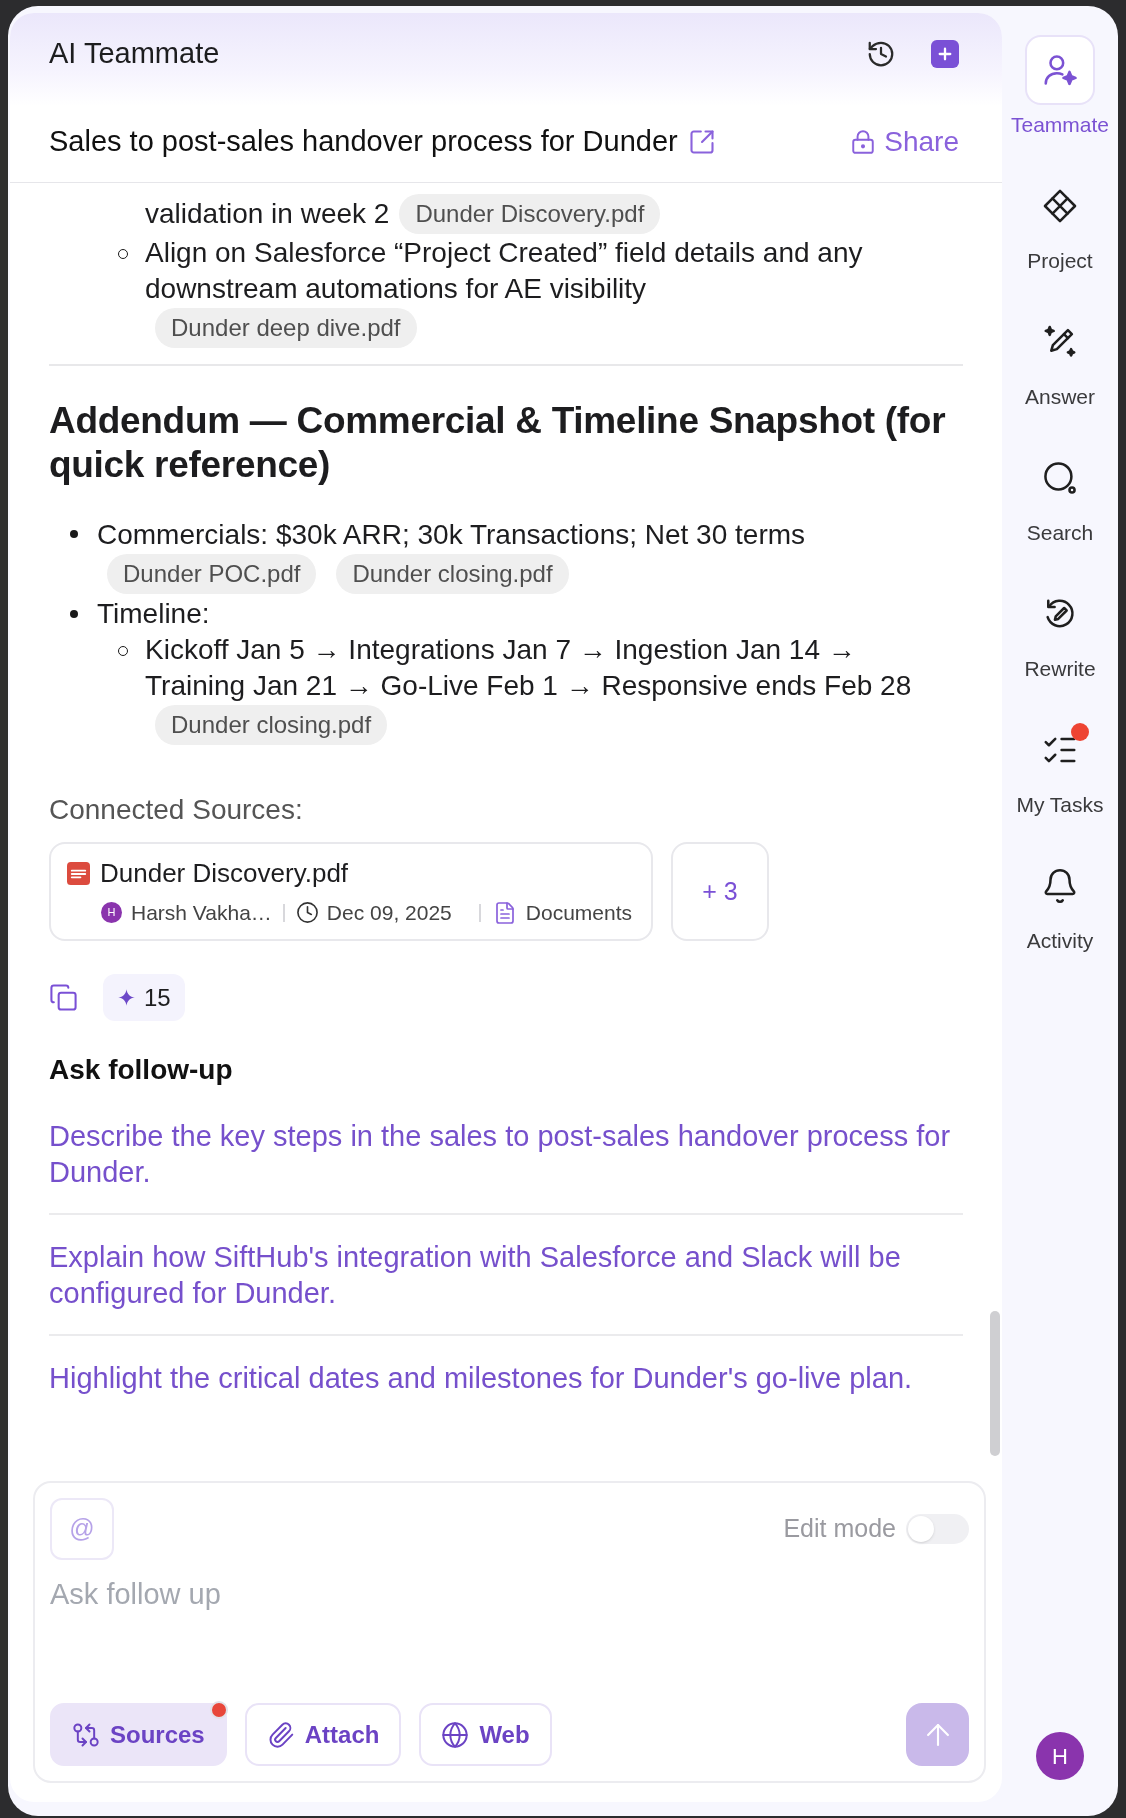 The width and height of the screenshot is (1126, 1818). I want to click on branch-arrows-icon, so click(86, 1734).